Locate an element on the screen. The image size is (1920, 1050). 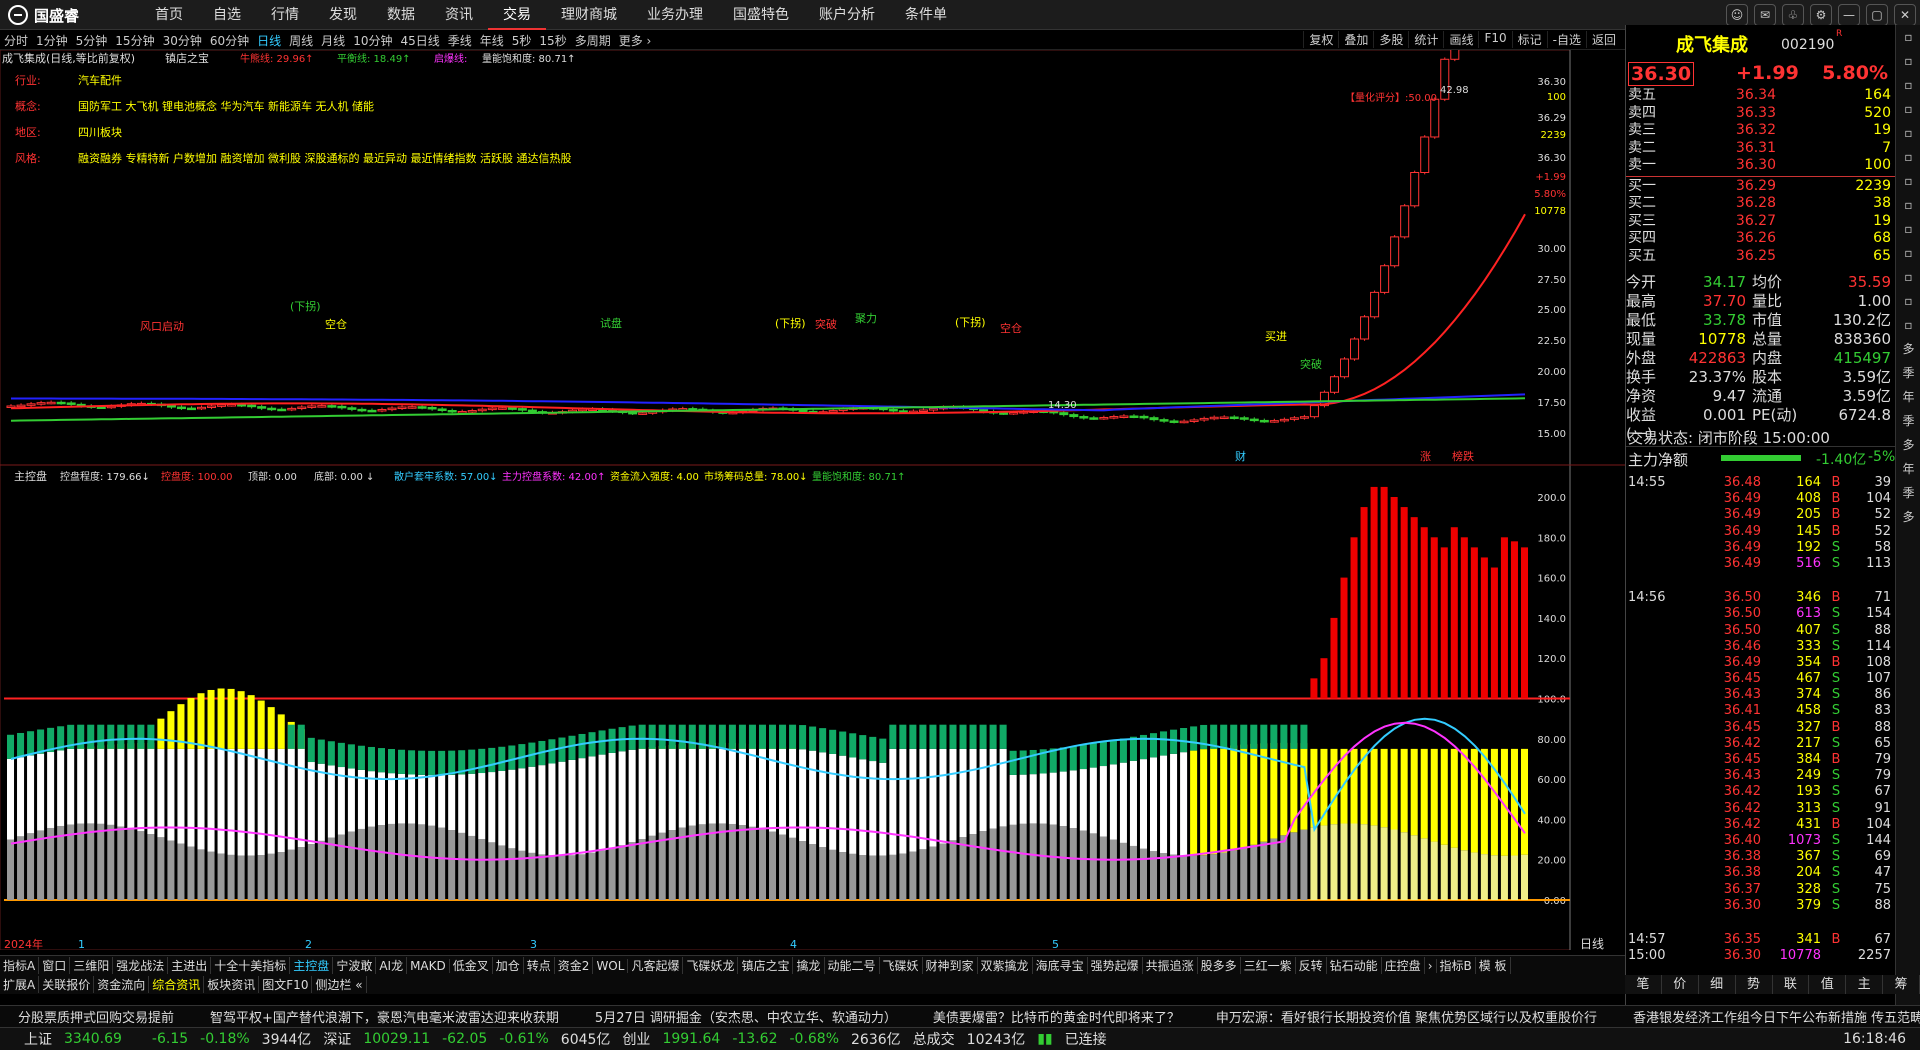
chat-icon: ☺ is located at coordinates (1737, 15).